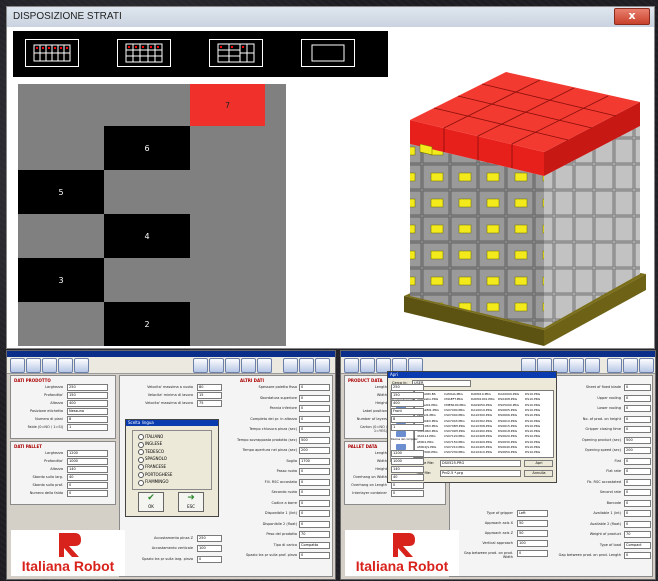 This screenshot has height=581, width=658. Describe the element at coordinates (481, 410) in the screenshot. I see `file-item: DA10019.PRG` at that location.